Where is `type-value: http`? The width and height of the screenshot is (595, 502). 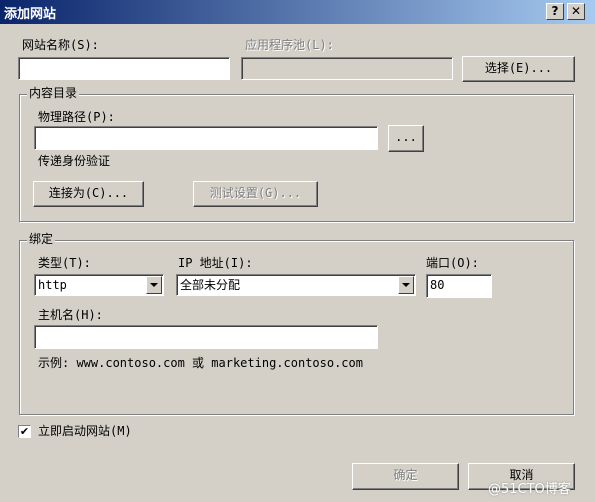
type-value: http is located at coordinates (52, 285).